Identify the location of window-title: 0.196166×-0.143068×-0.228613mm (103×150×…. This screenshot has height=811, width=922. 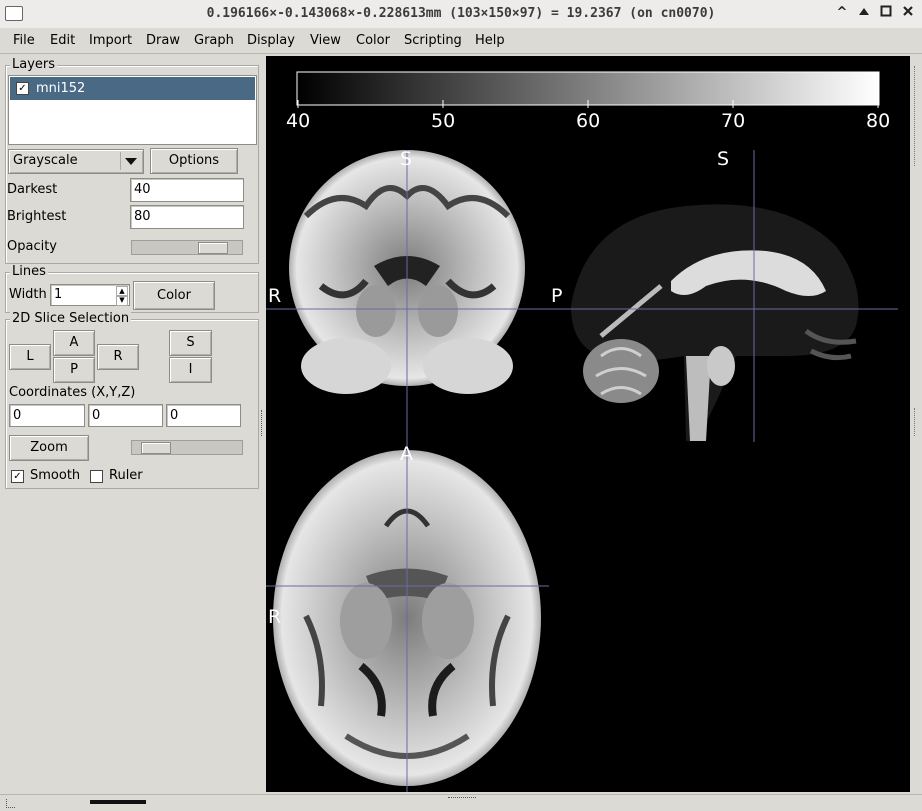
(461, 13).